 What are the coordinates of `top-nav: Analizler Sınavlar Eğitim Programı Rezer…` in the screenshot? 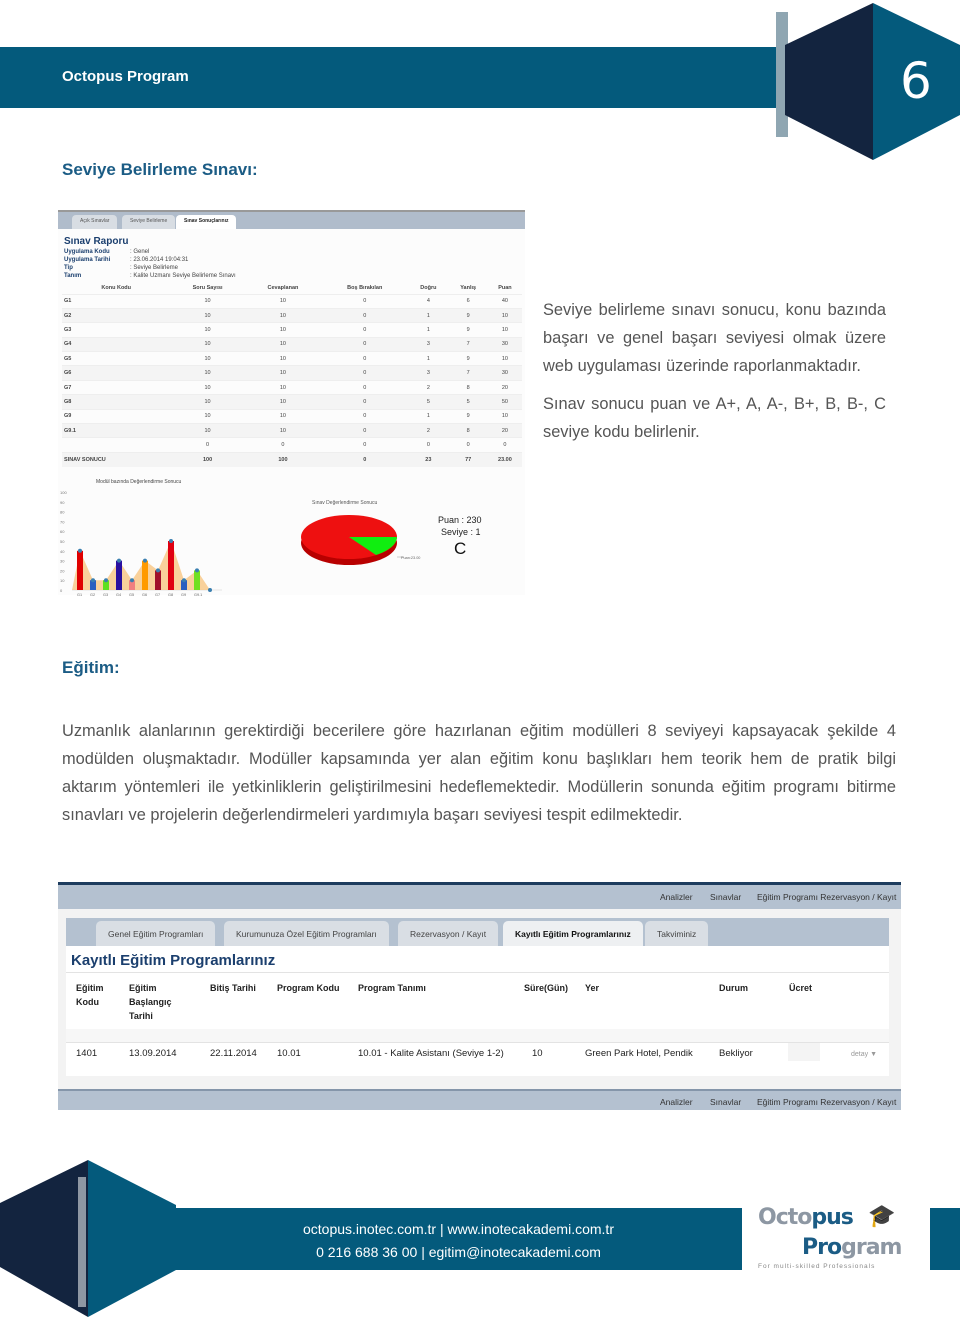 It's located at (479, 897).